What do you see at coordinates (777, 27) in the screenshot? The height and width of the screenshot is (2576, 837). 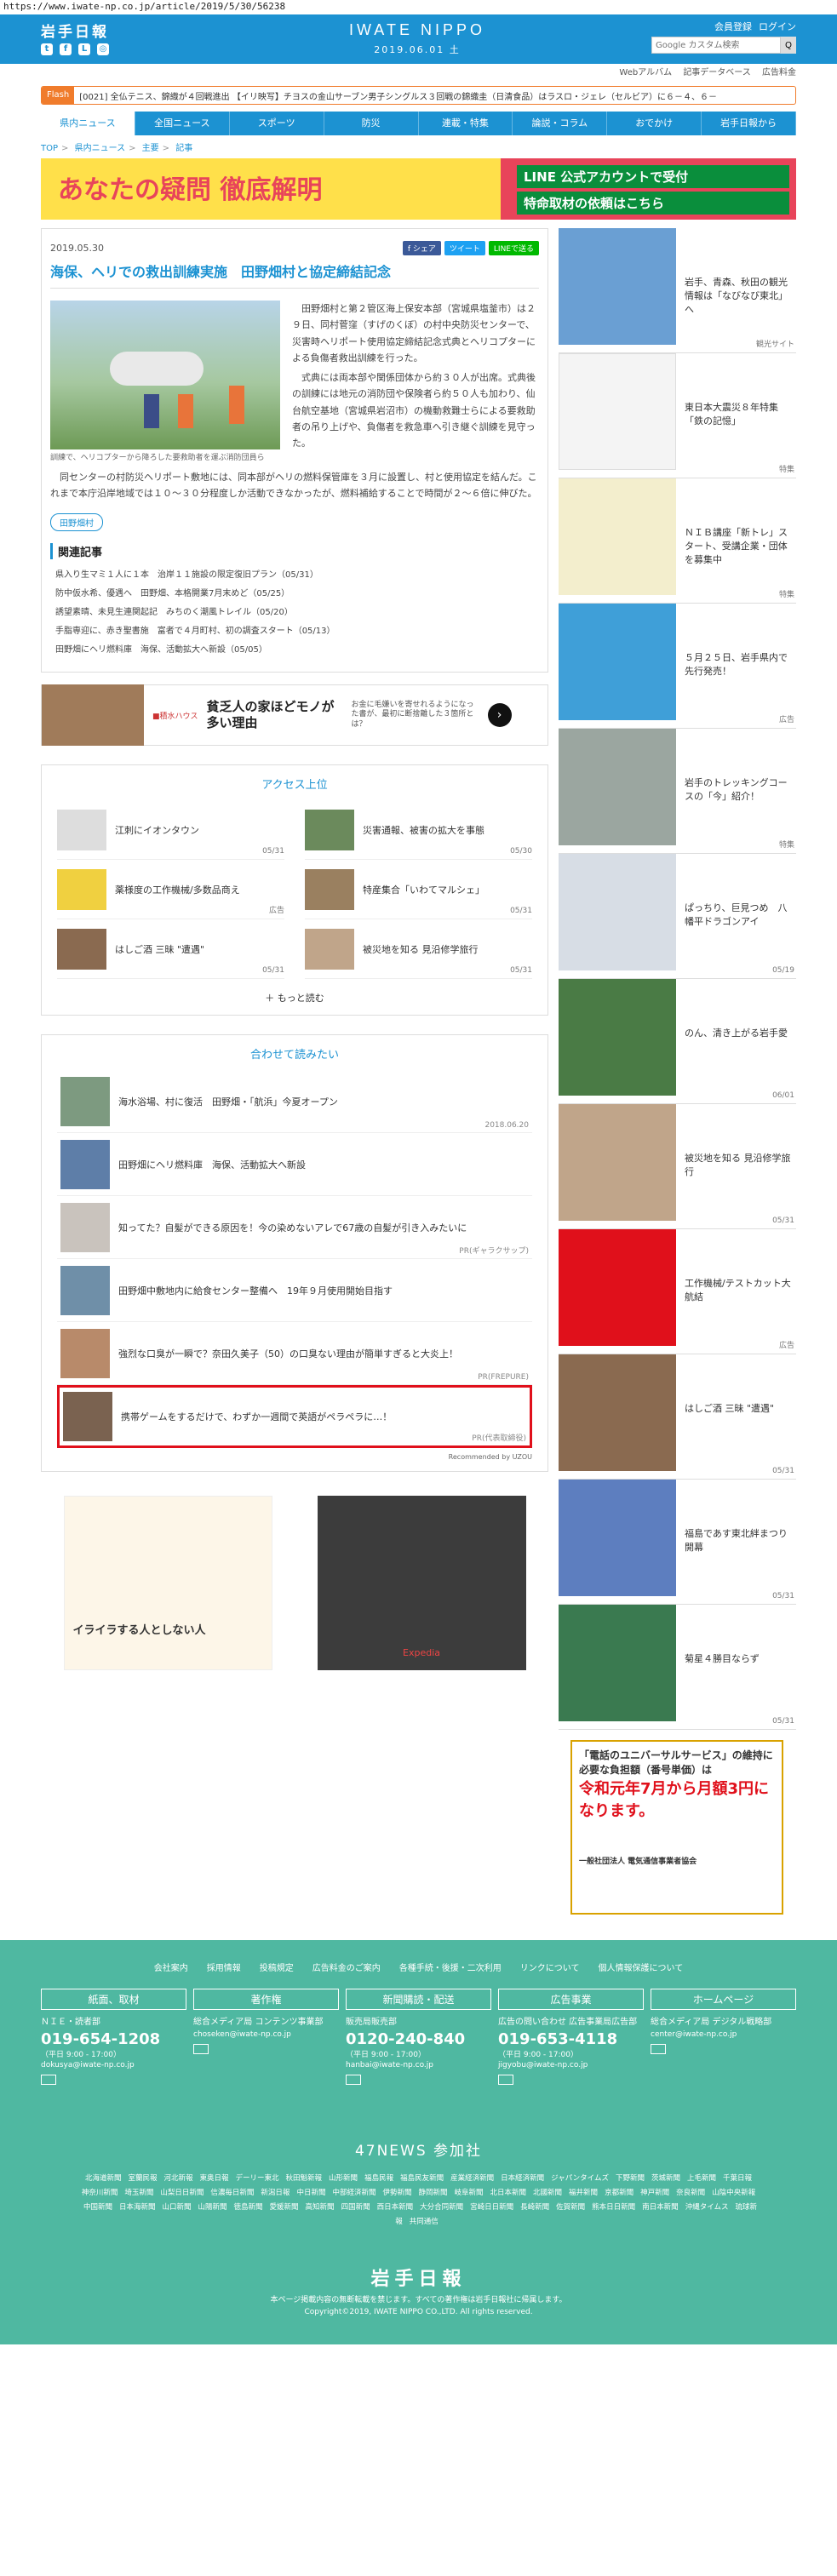 I see `login-link: ログイン` at bounding box center [777, 27].